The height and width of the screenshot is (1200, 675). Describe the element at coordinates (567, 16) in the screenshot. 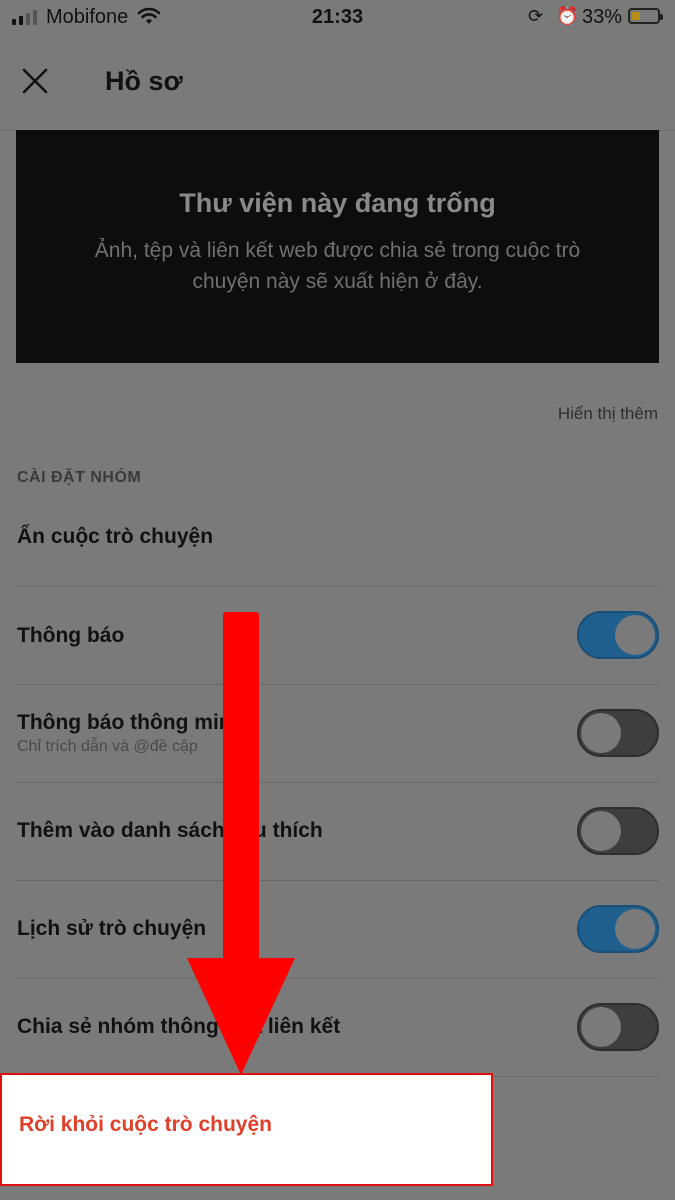

I see `alarm-icon: ⏰` at that location.